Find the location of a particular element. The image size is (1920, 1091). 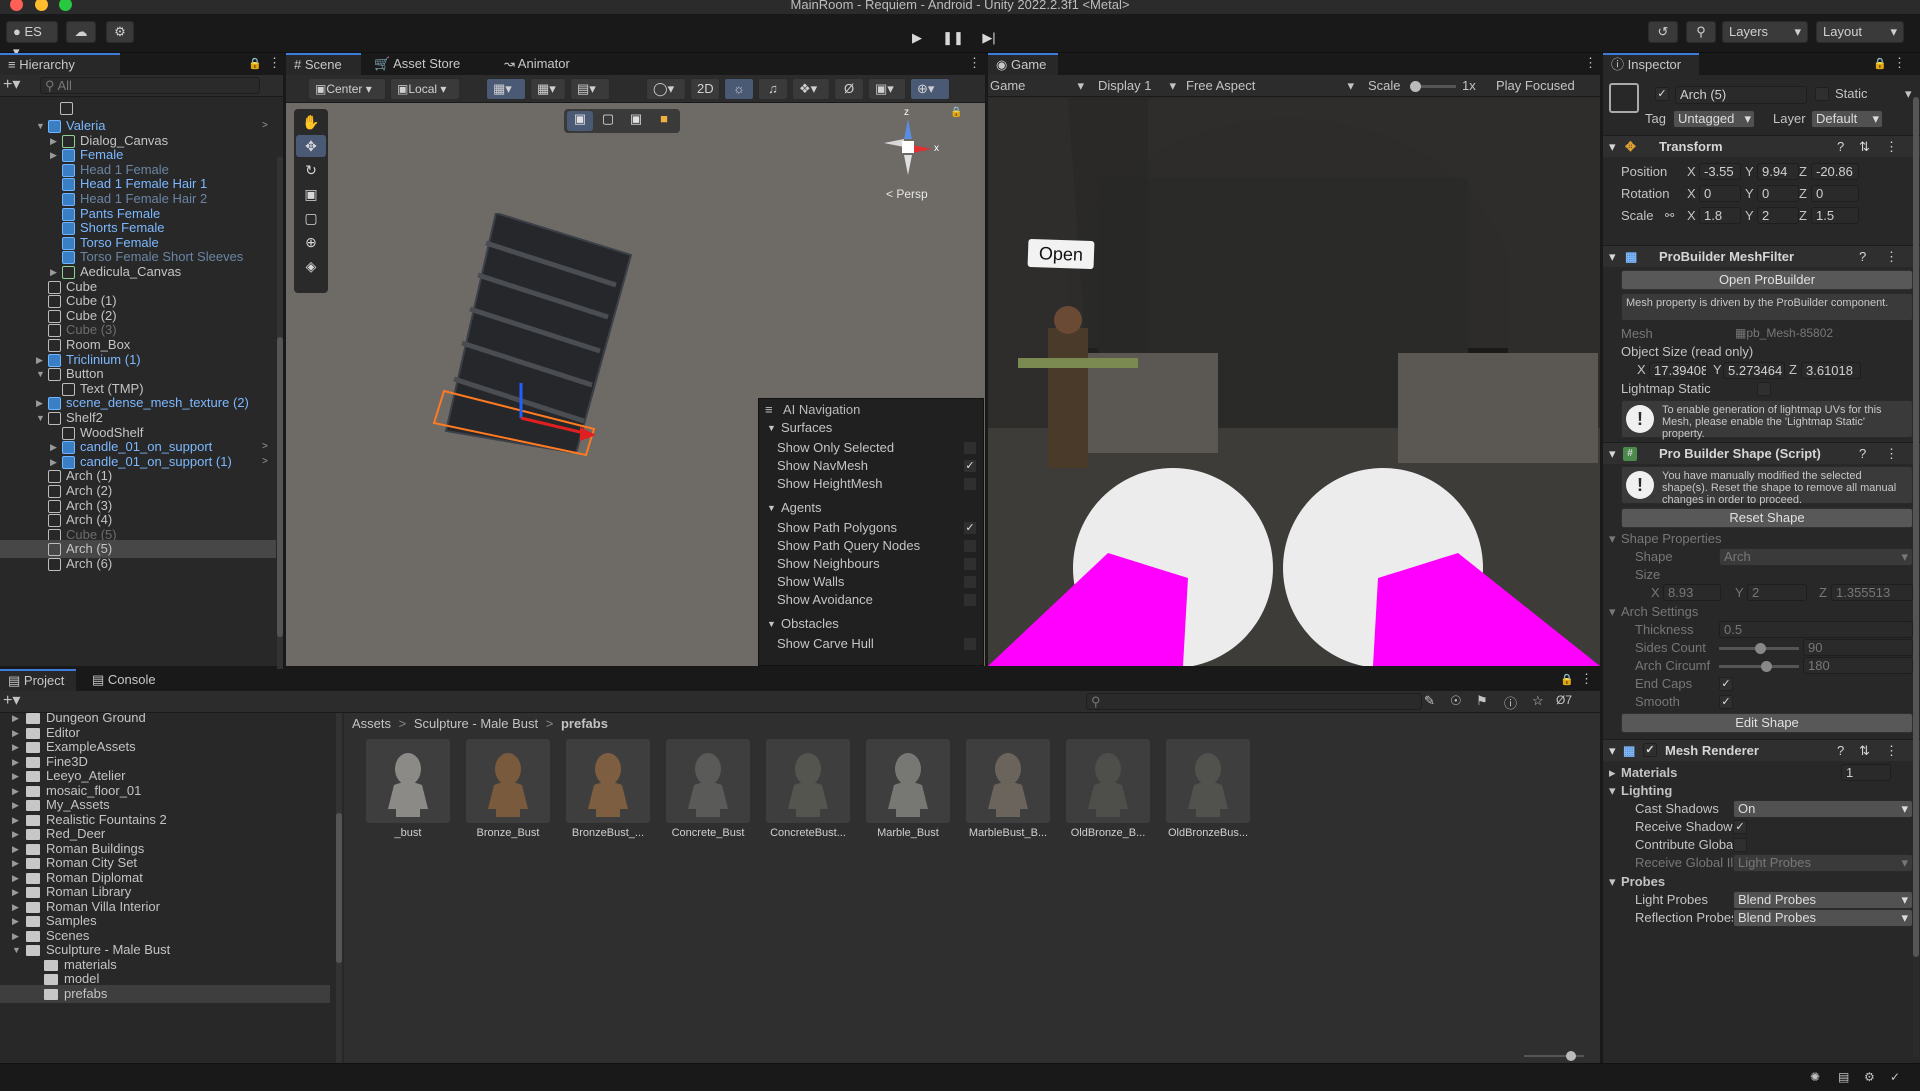

play-focused-dropdown: Play Focused is located at coordinates (1535, 86).